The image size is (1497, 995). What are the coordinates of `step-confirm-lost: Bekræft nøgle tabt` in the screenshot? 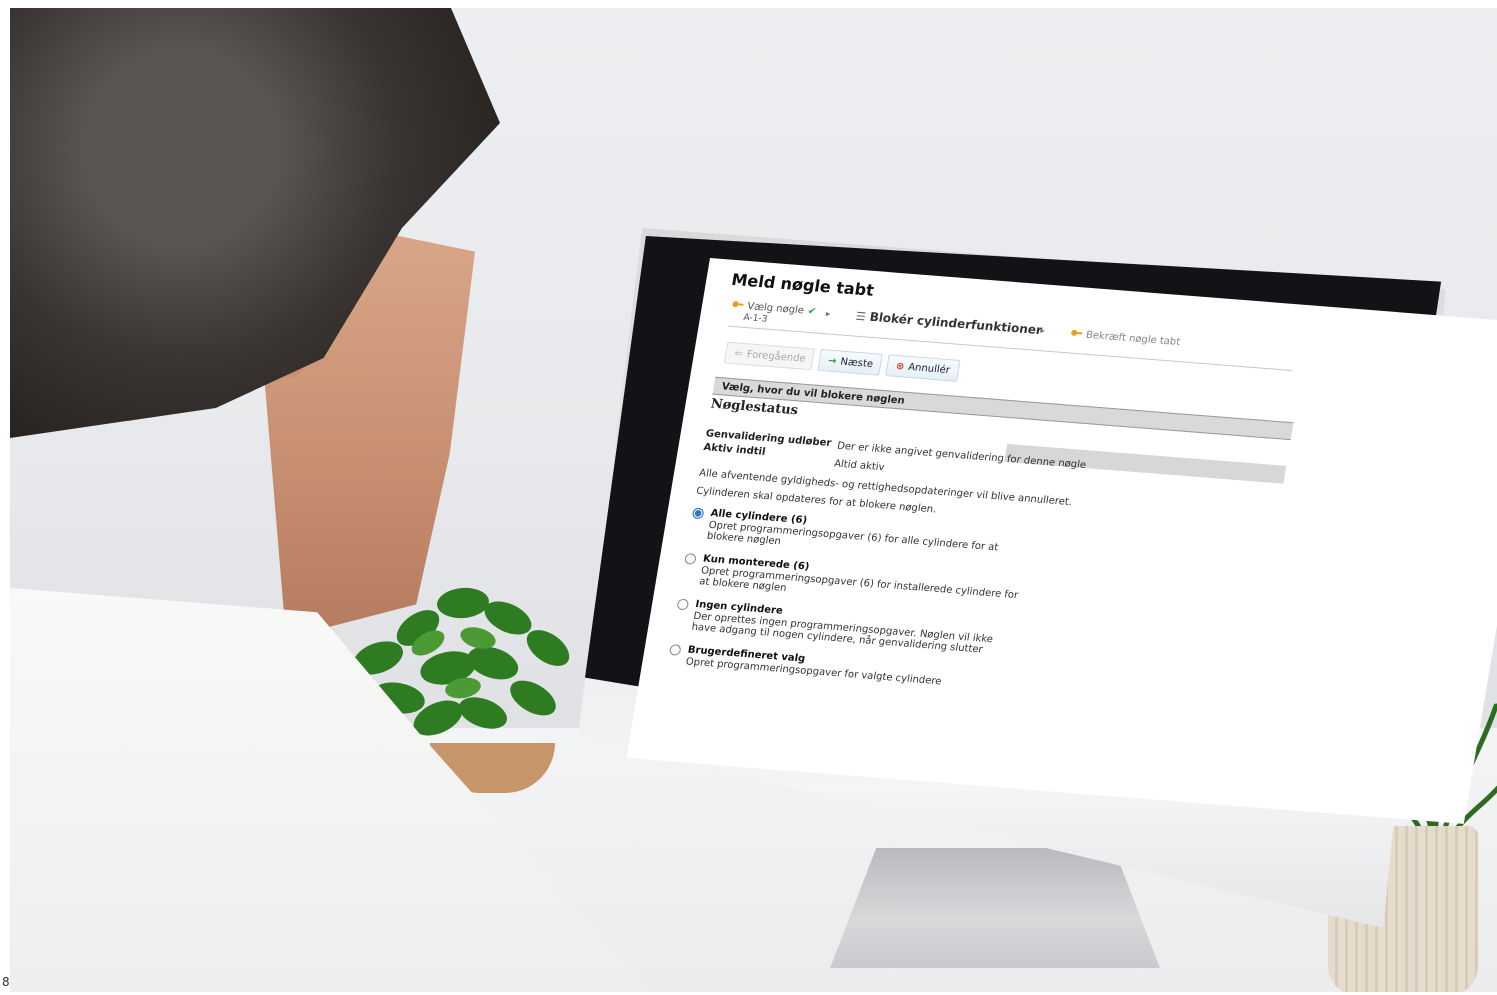 It's located at (1125, 339).